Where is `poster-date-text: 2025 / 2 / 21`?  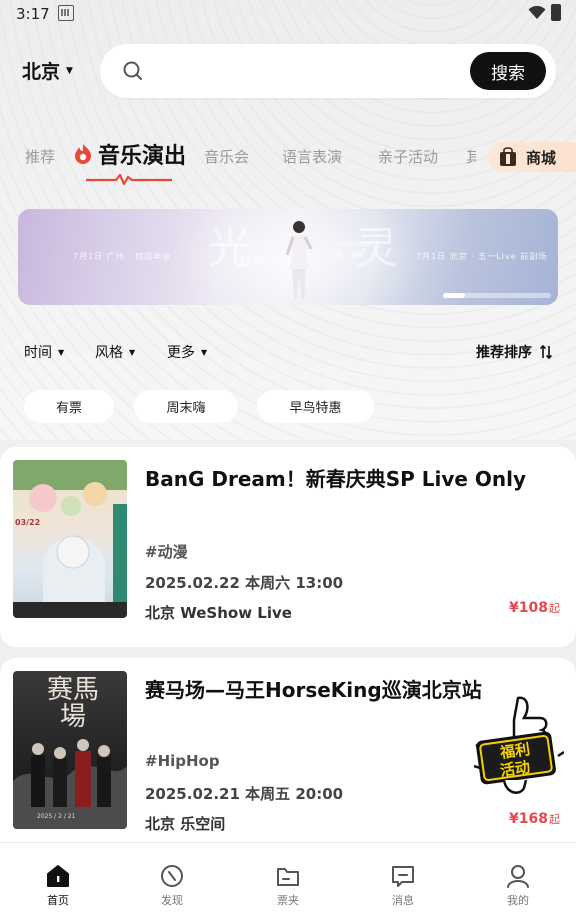 poster-date-text: 2025 / 2 / 21 is located at coordinates (56, 816).